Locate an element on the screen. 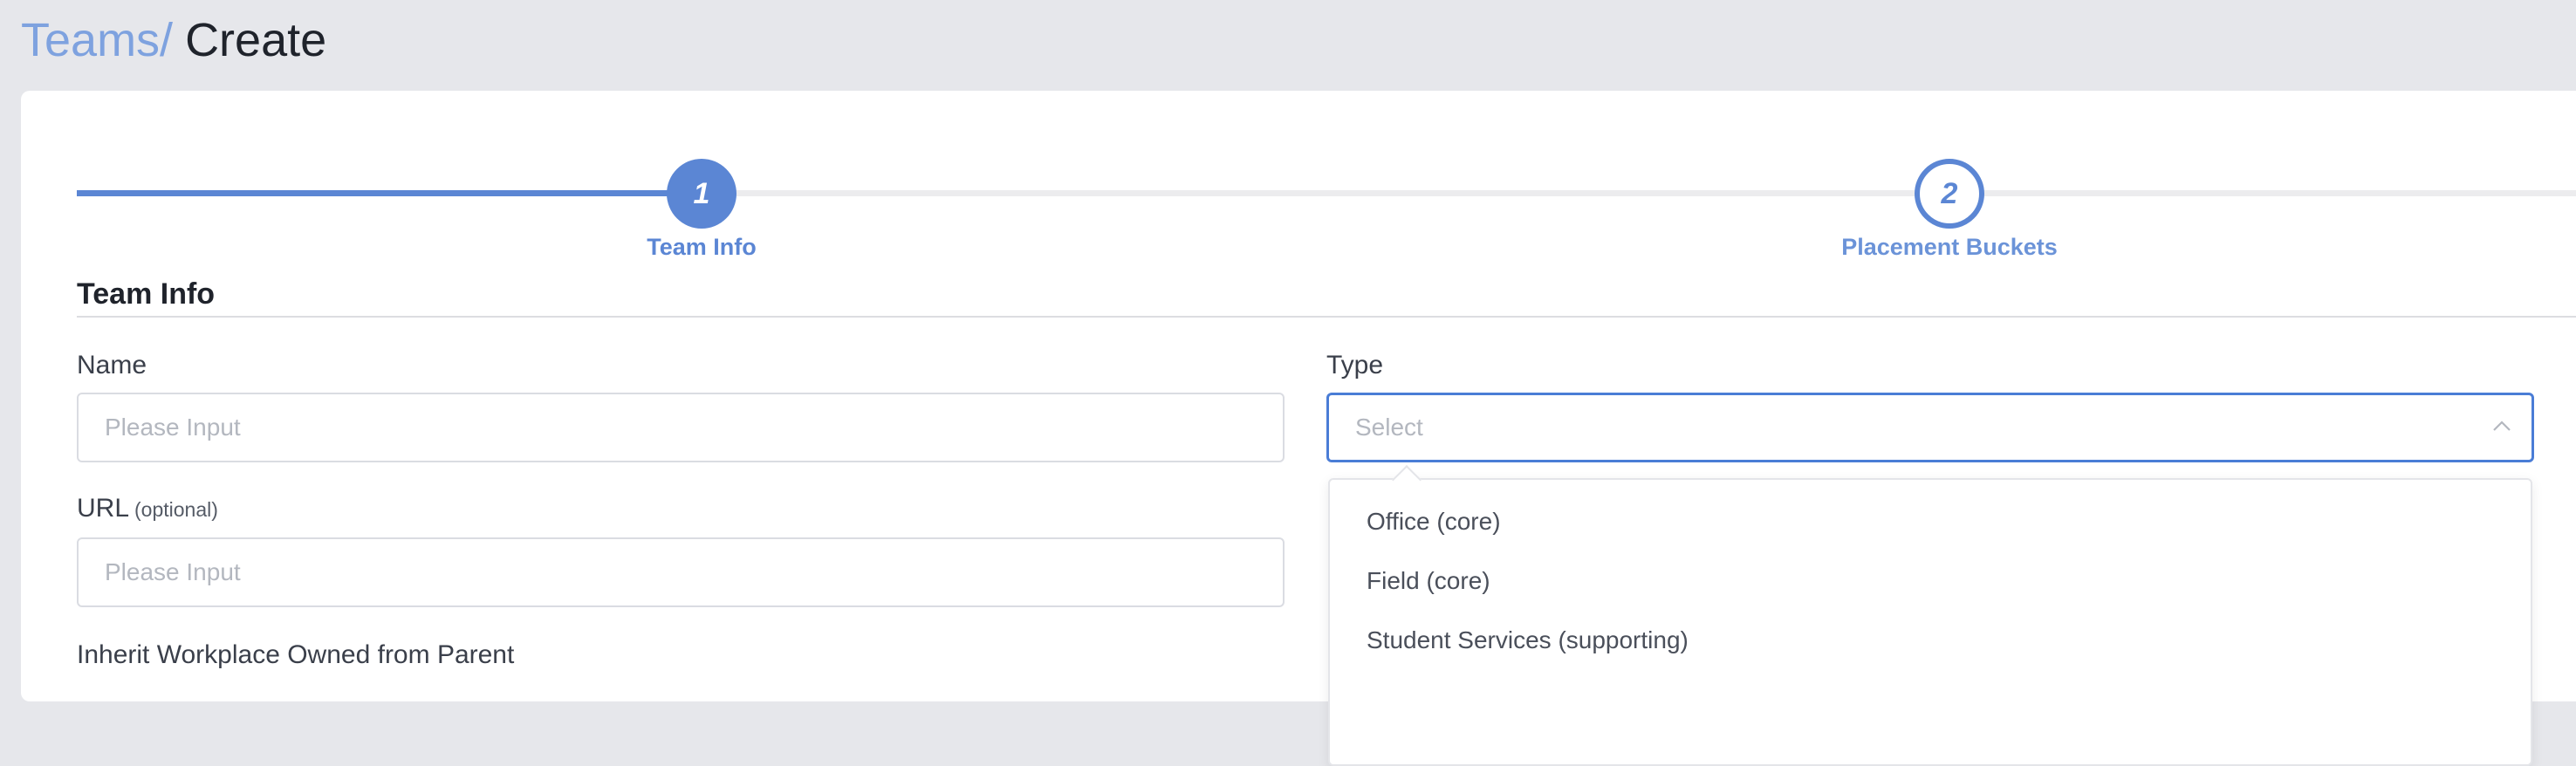 This screenshot has height=766, width=2576. type-option-field: Field (core) is located at coordinates (1429, 581).